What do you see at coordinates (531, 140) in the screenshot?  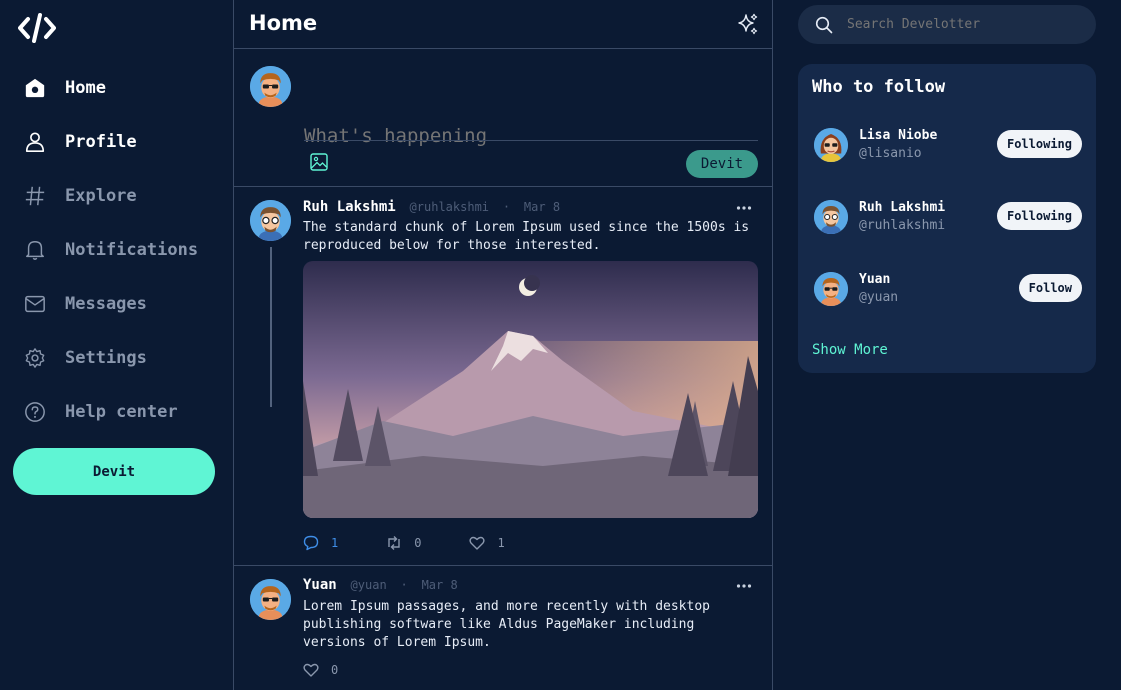 I see `divider` at bounding box center [531, 140].